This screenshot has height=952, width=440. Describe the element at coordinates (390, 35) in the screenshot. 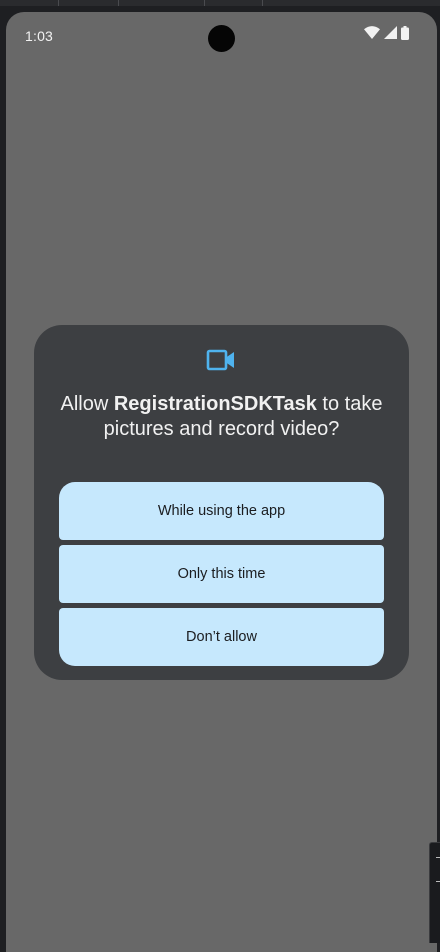

I see `cellular-signal-icon` at that location.